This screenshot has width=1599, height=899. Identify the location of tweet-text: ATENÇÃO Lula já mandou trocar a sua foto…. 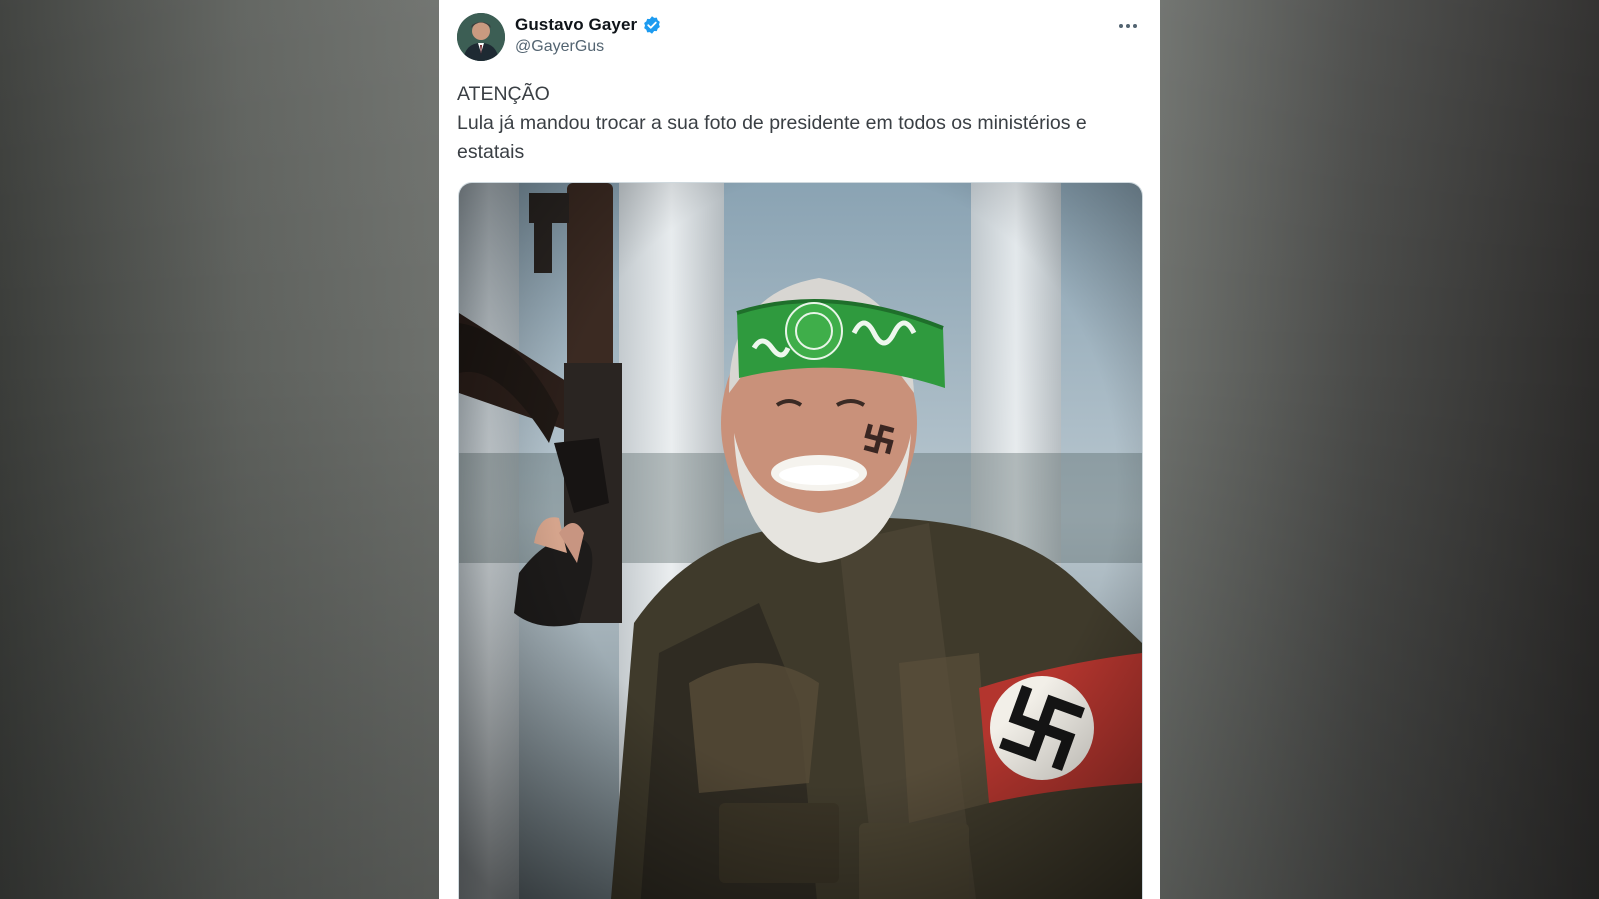
(802, 123).